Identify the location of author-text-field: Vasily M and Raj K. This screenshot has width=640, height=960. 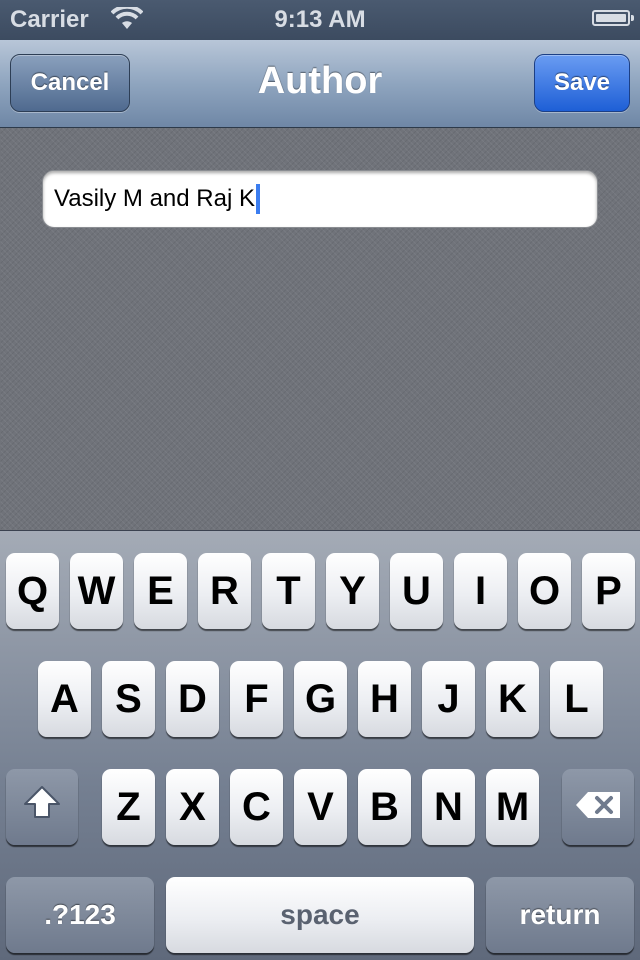
(320, 199).